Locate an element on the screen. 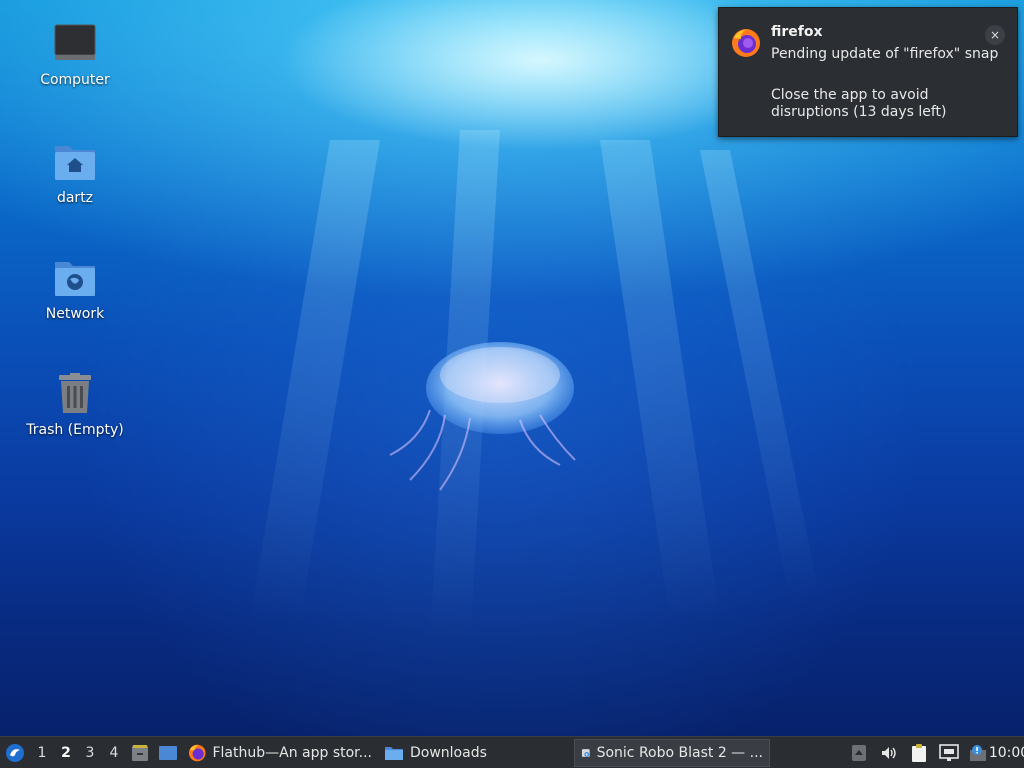  taskbar: 1 2 3 4 Flathub—An app stor... Downloads is located at coordinates (512, 752).